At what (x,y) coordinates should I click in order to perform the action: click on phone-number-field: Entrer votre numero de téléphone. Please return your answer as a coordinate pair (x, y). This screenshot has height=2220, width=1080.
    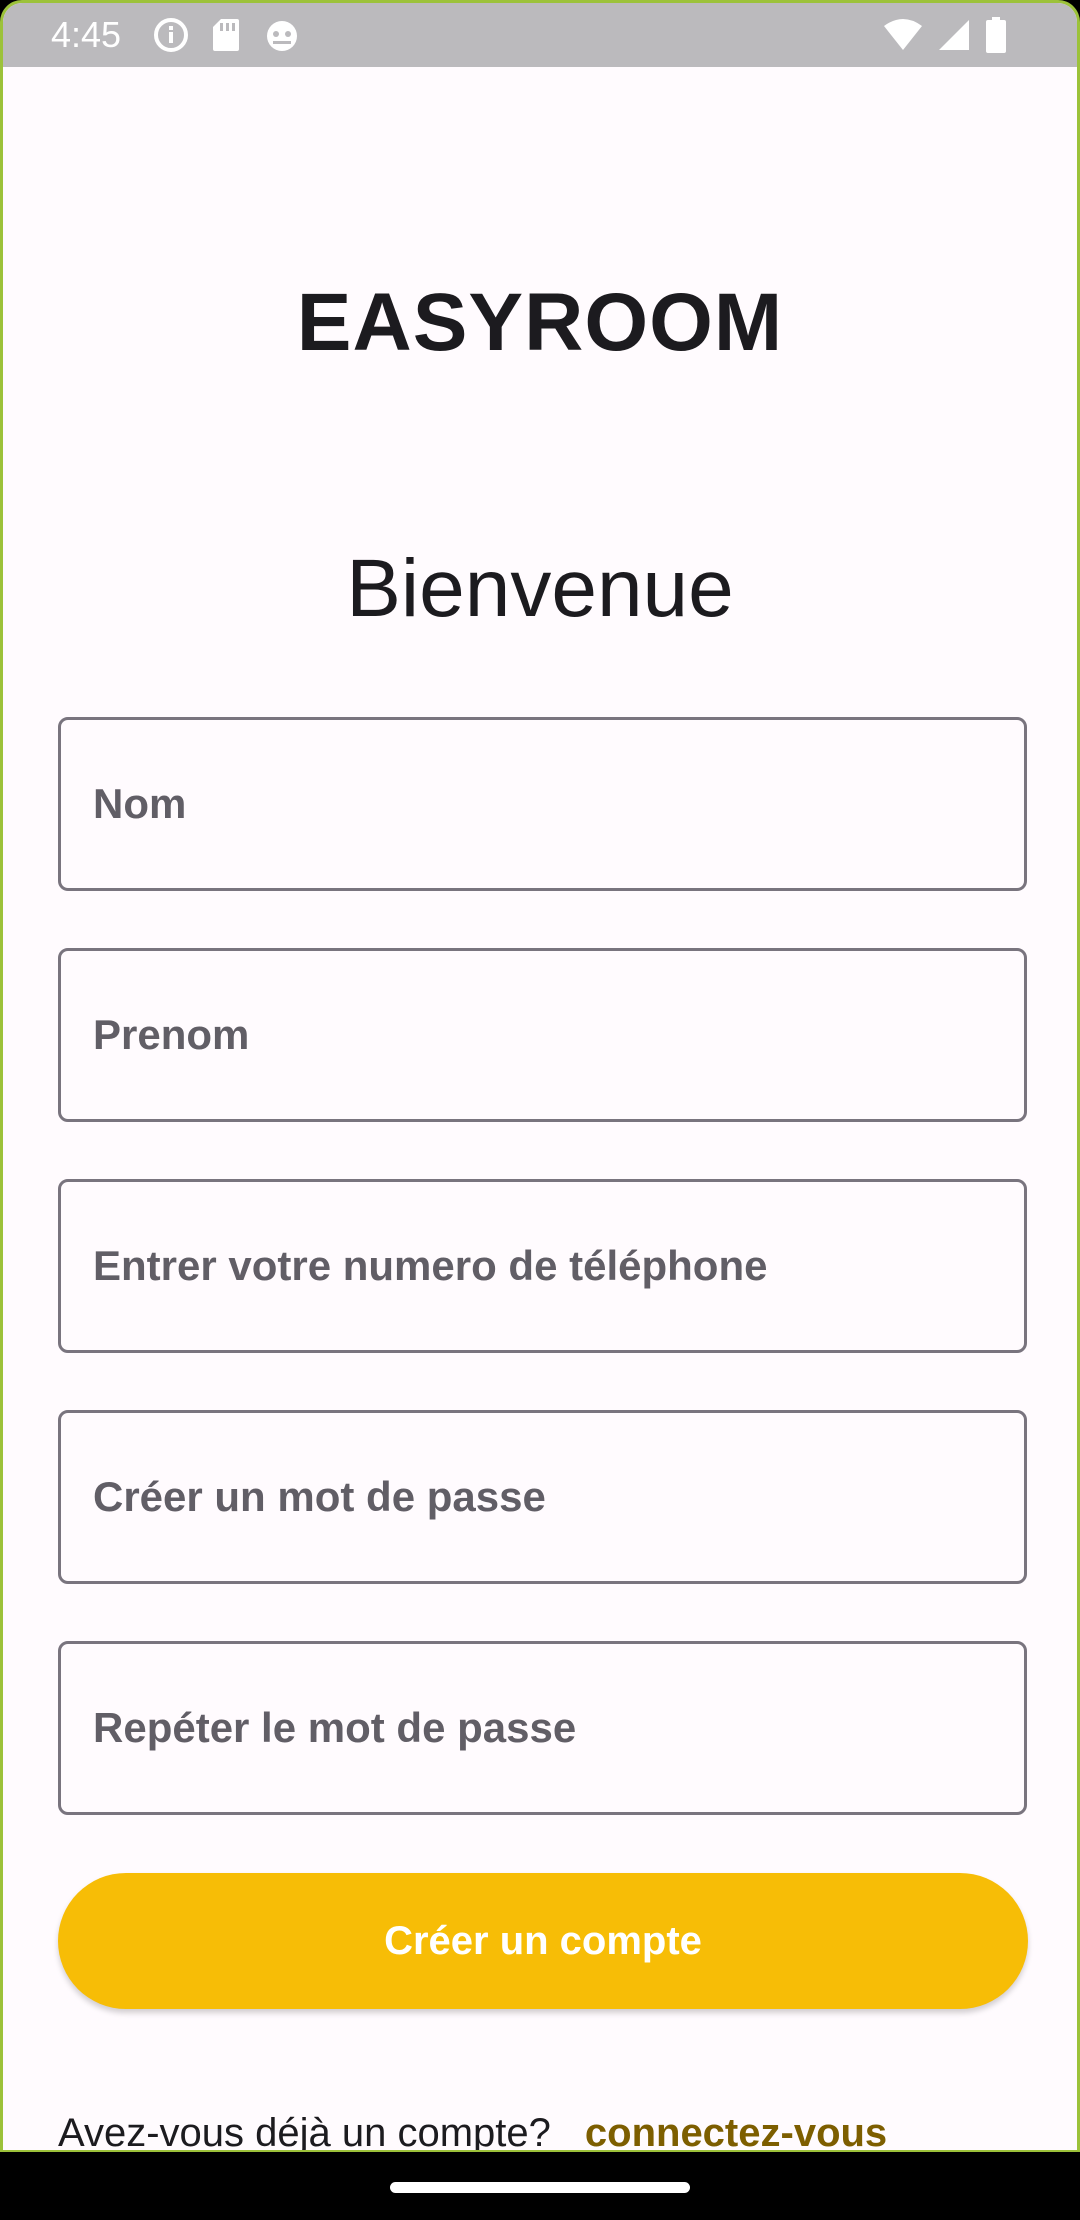
    Looking at the image, I should click on (542, 1266).